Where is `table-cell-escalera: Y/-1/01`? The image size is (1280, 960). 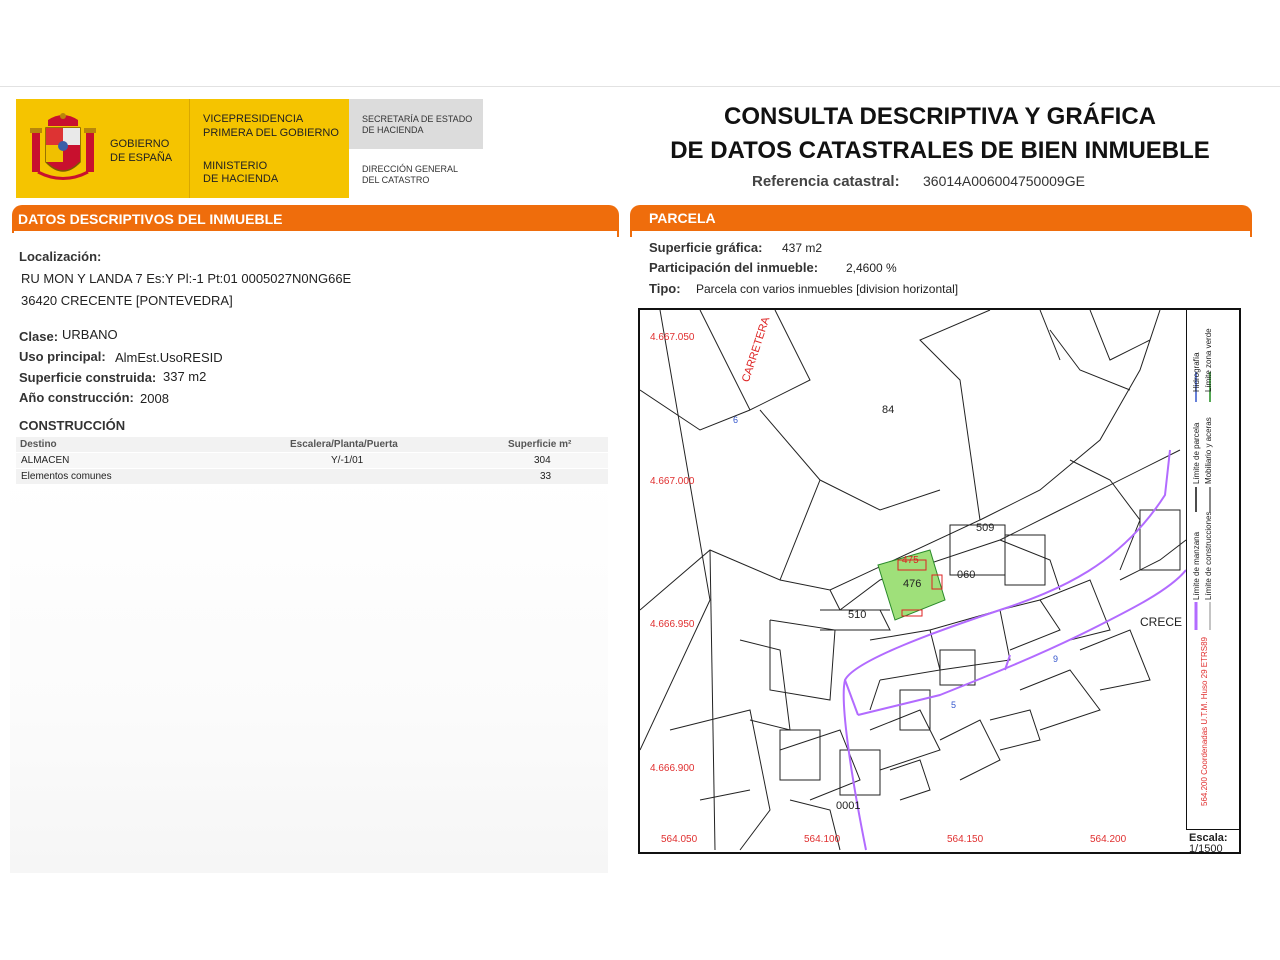 table-cell-escalera: Y/-1/01 is located at coordinates (347, 460).